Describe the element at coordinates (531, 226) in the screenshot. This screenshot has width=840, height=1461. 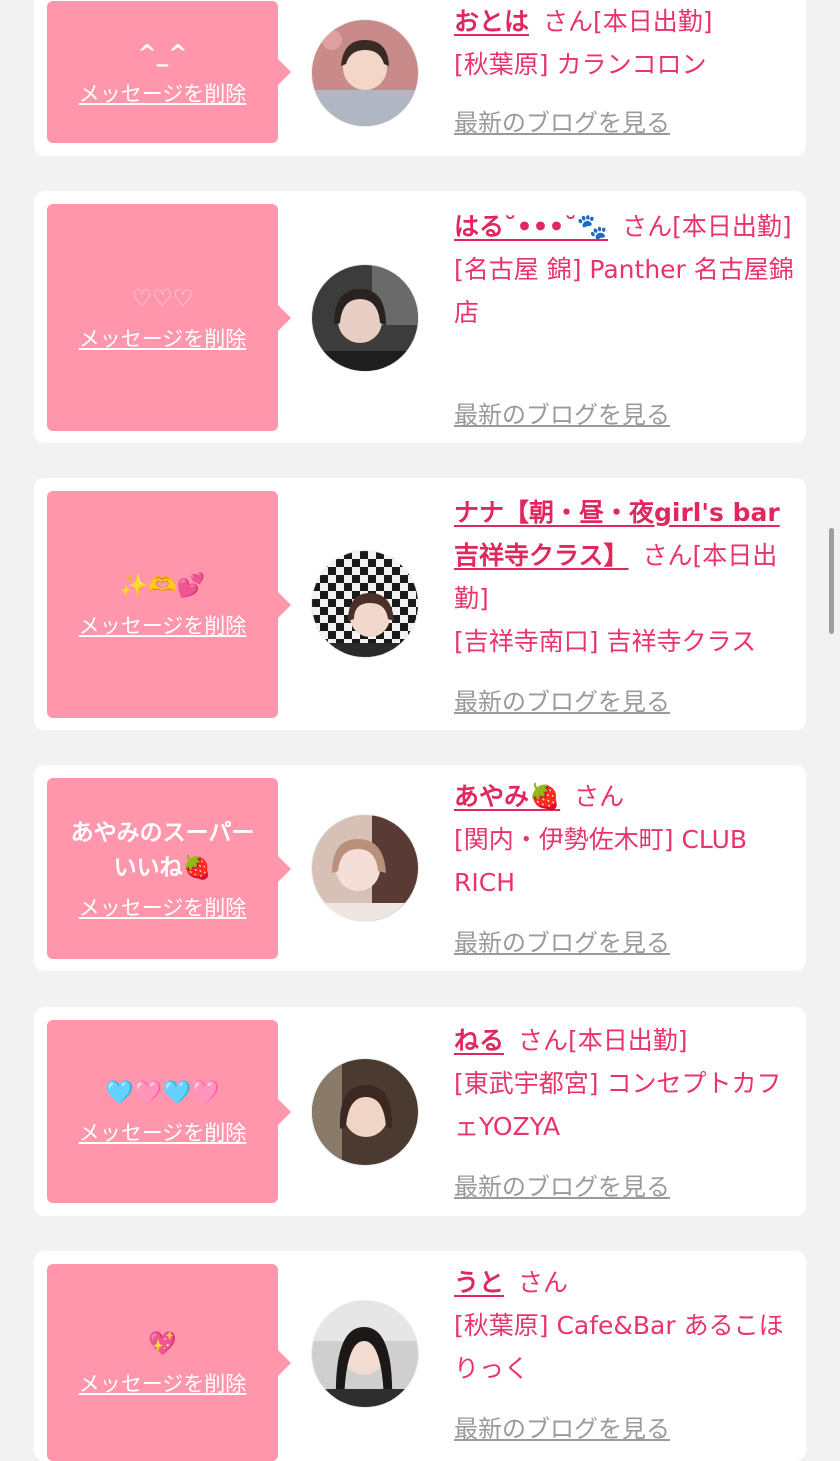
I see `girl-name-link: はる˘•••˘🐾` at that location.